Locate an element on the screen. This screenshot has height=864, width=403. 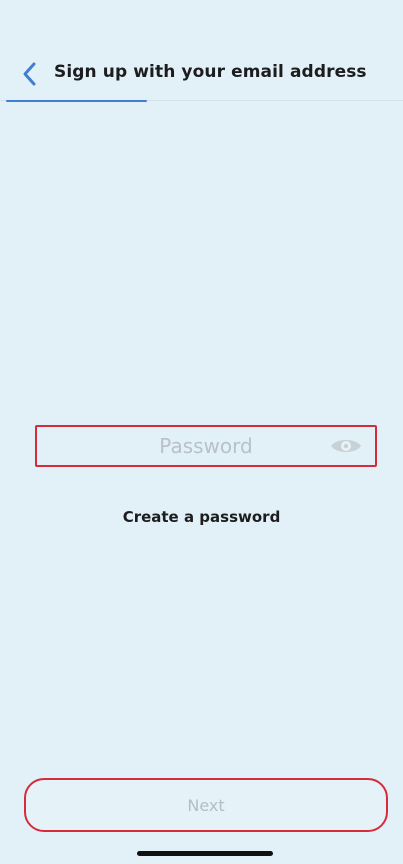
toggle-password-visibility-button is located at coordinates (346, 446).